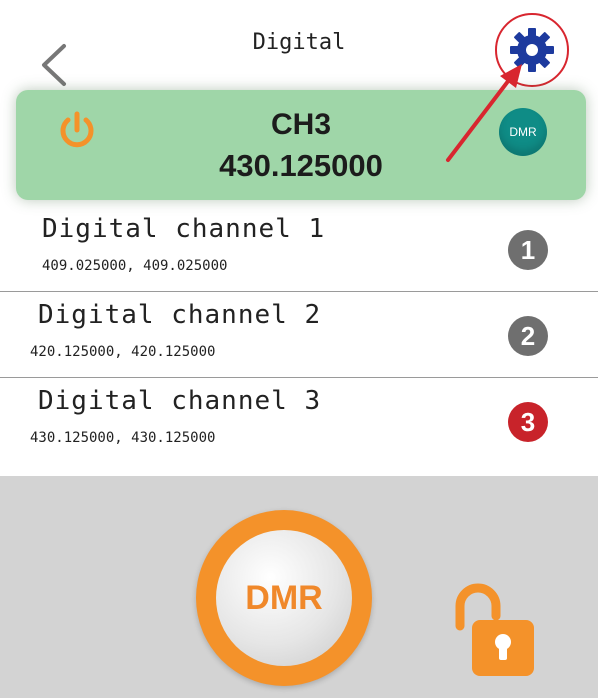  What do you see at coordinates (495, 630) in the screenshot?
I see `unlock-icon` at bounding box center [495, 630].